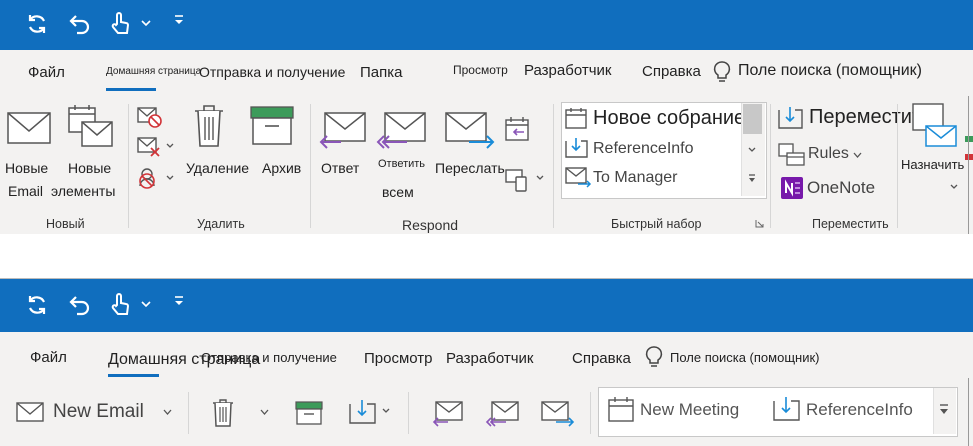 This screenshot has width=973, height=446. I want to click on ribbon-border, so click(968, 412).